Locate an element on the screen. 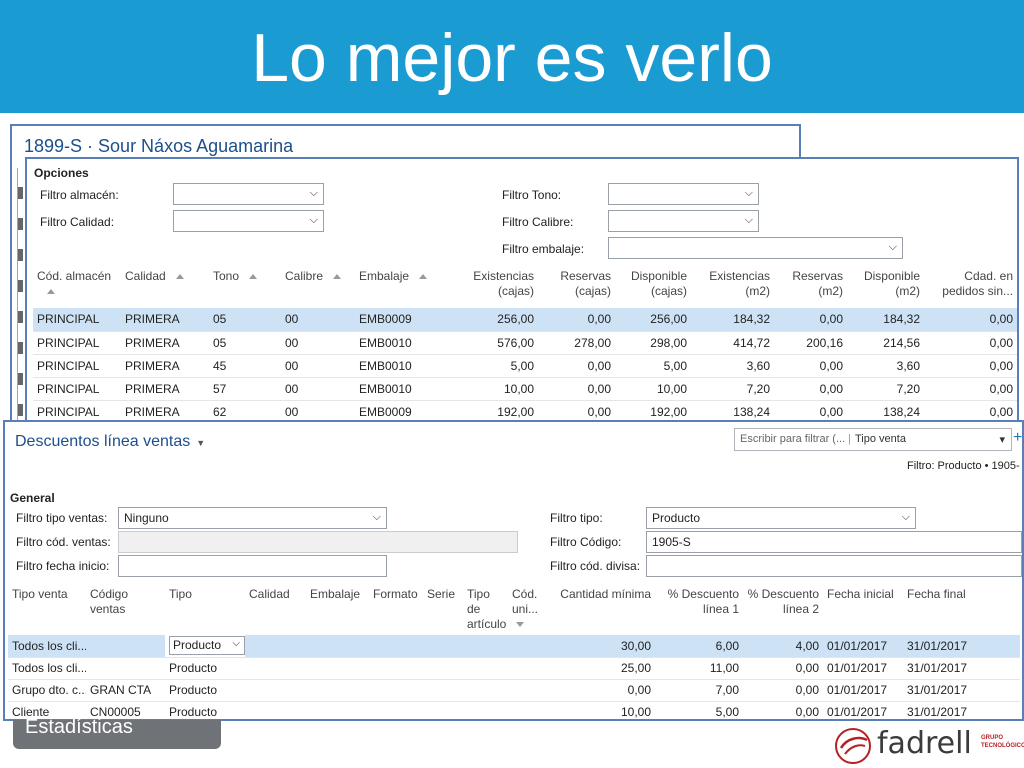 This screenshot has width=1024, height=768. col-existencias-cajas: Existencias (cajas) is located at coordinates (492, 287).